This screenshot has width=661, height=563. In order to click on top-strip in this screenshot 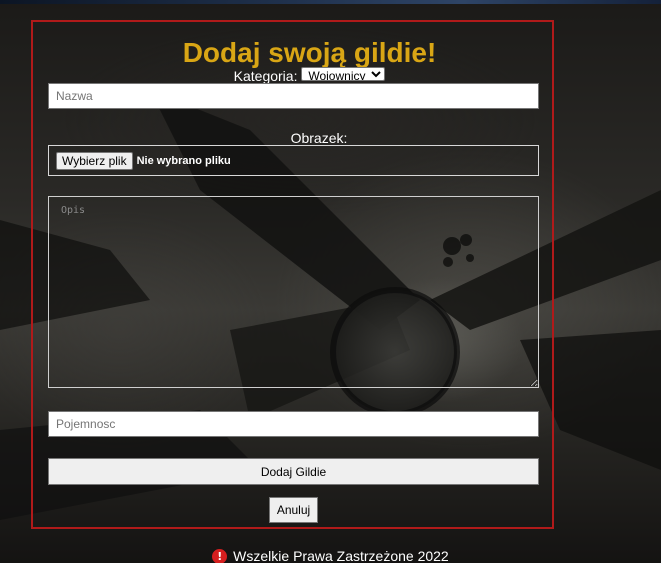, I will do `click(330, 2)`.